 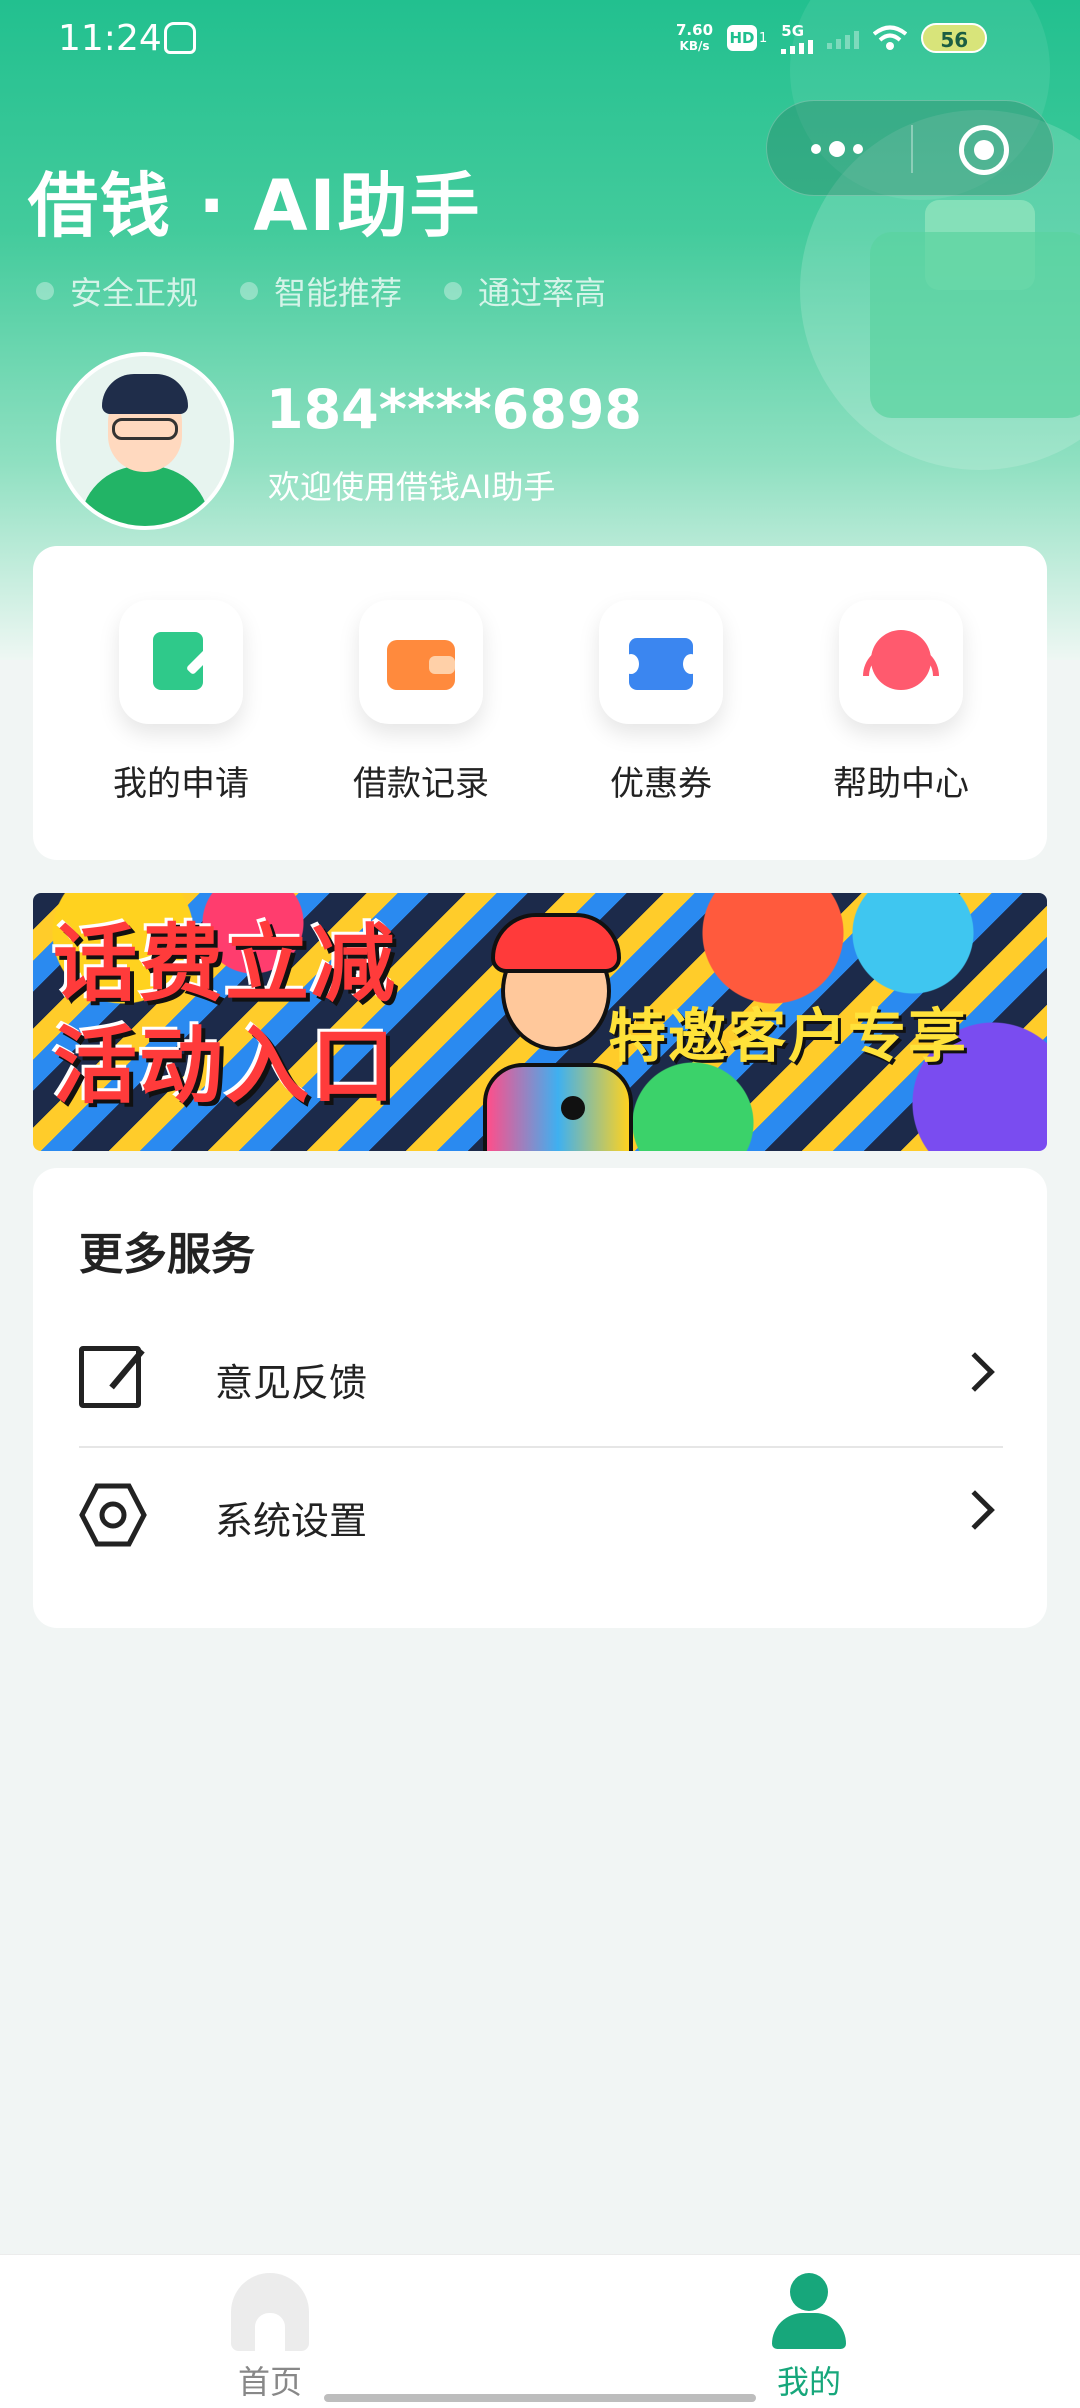 I want to click on quick-action-label: 优惠券, so click(x=661, y=784).